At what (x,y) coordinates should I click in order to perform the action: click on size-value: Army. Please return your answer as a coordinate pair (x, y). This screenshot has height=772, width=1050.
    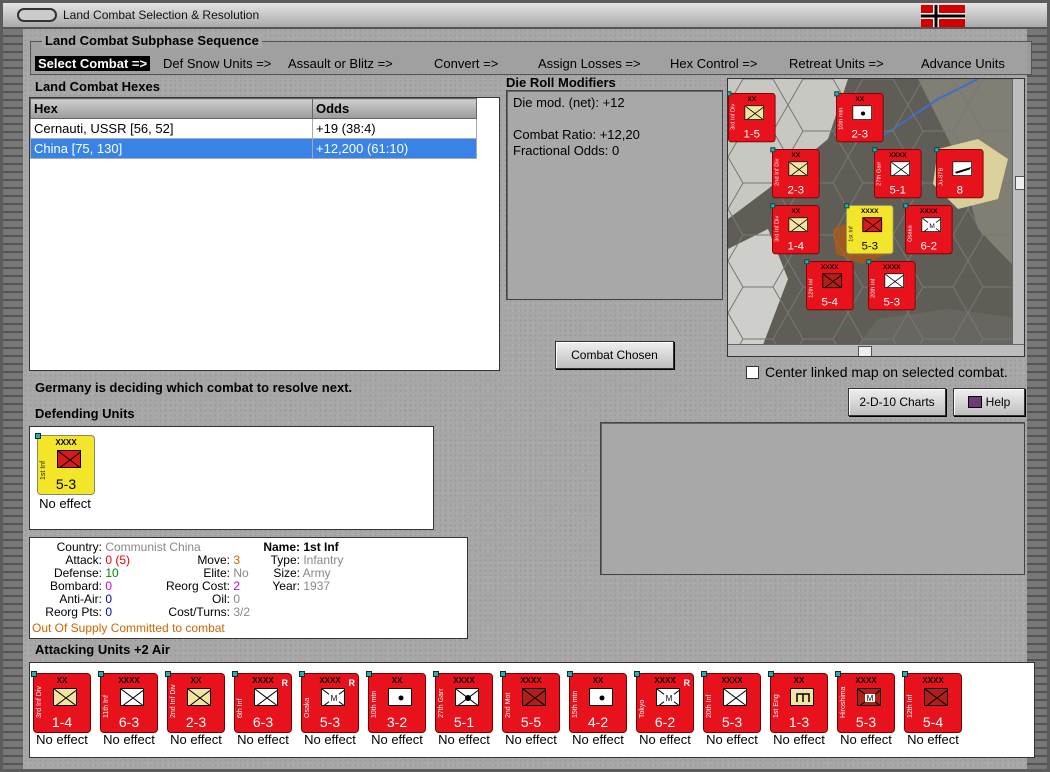
    Looking at the image, I should click on (316, 573).